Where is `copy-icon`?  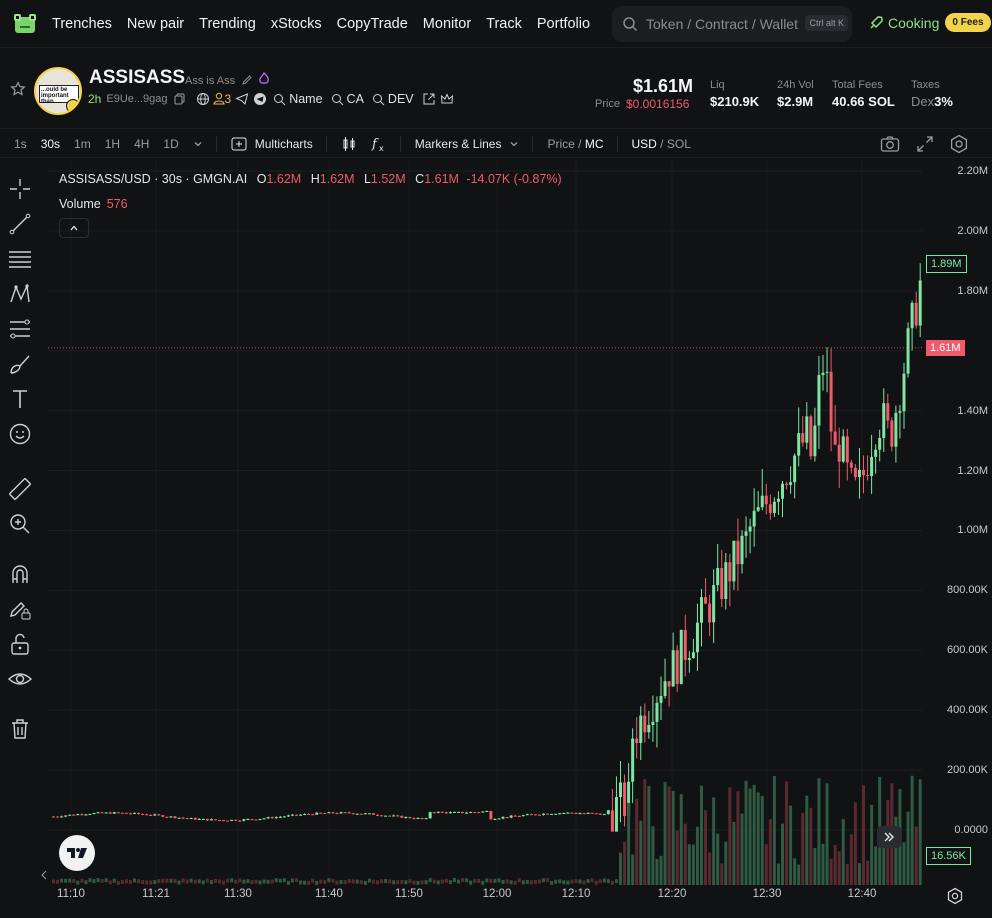 copy-icon is located at coordinates (180, 99).